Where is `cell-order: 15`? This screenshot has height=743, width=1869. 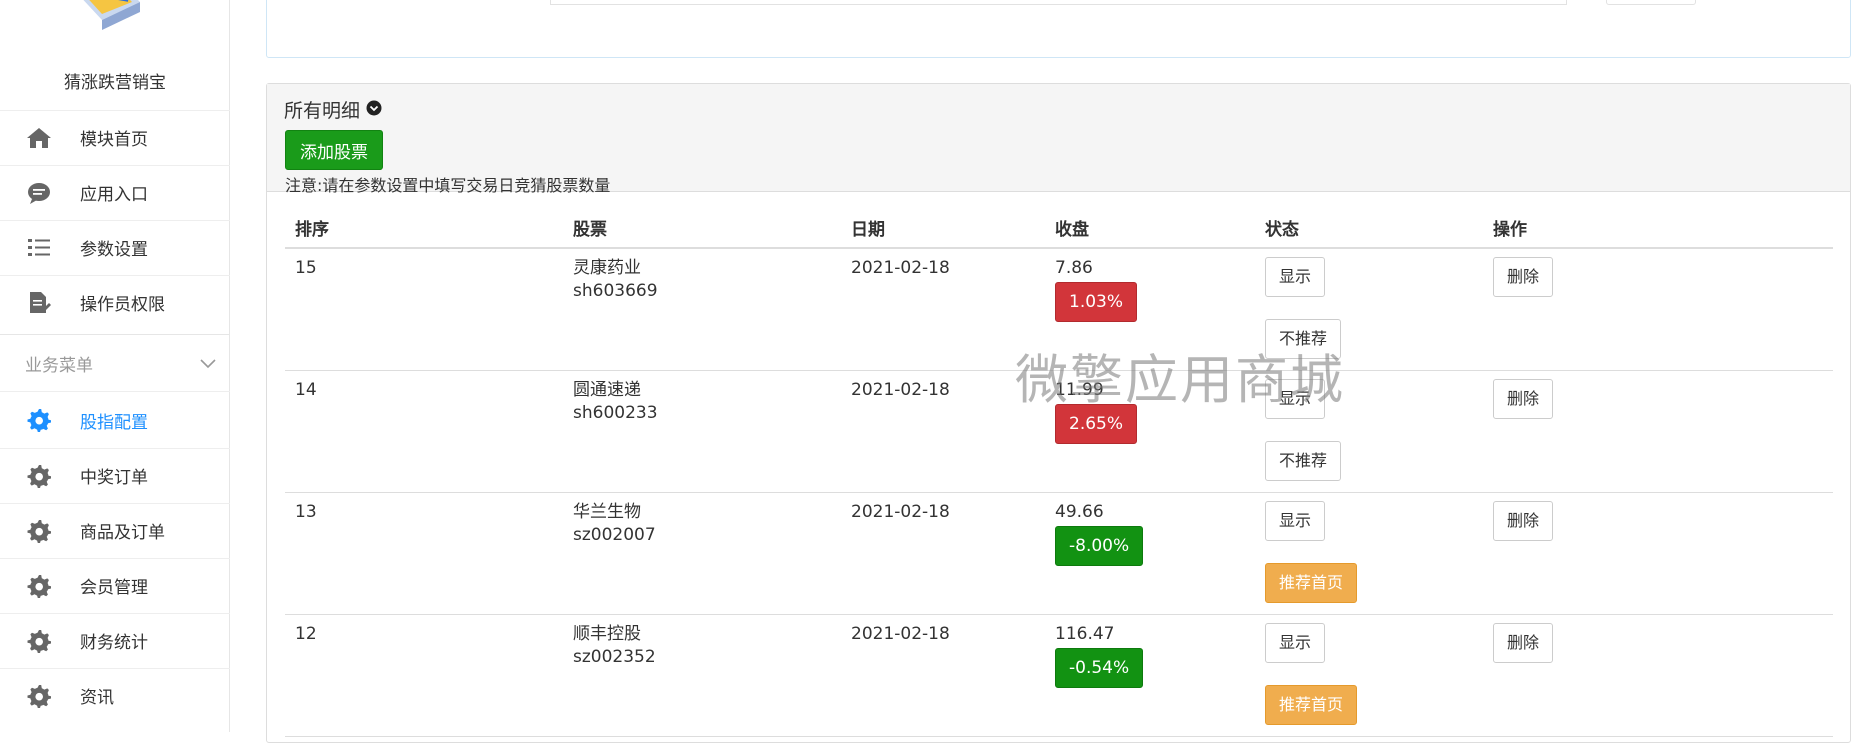
cell-order: 15 is located at coordinates (424, 309).